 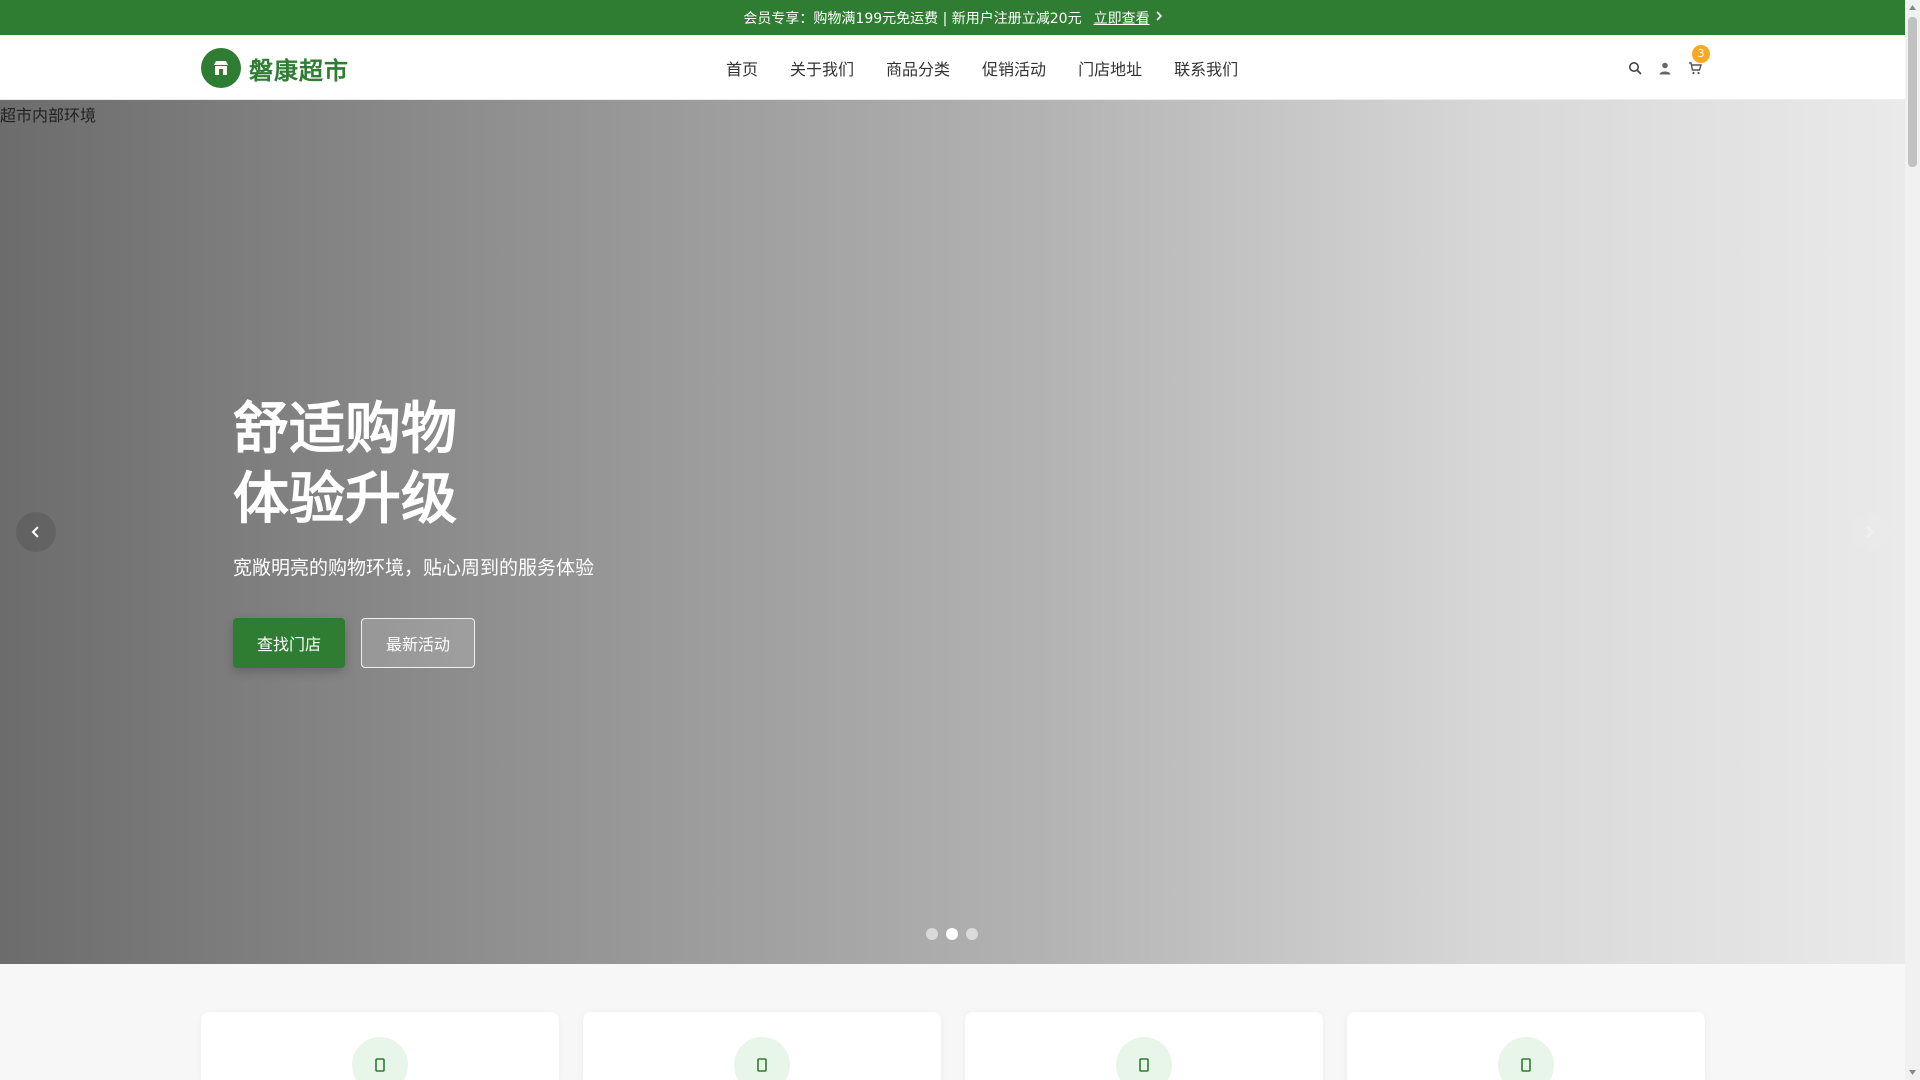 I want to click on hero-actions: 查找门店 最新活动, so click(x=413, y=643).